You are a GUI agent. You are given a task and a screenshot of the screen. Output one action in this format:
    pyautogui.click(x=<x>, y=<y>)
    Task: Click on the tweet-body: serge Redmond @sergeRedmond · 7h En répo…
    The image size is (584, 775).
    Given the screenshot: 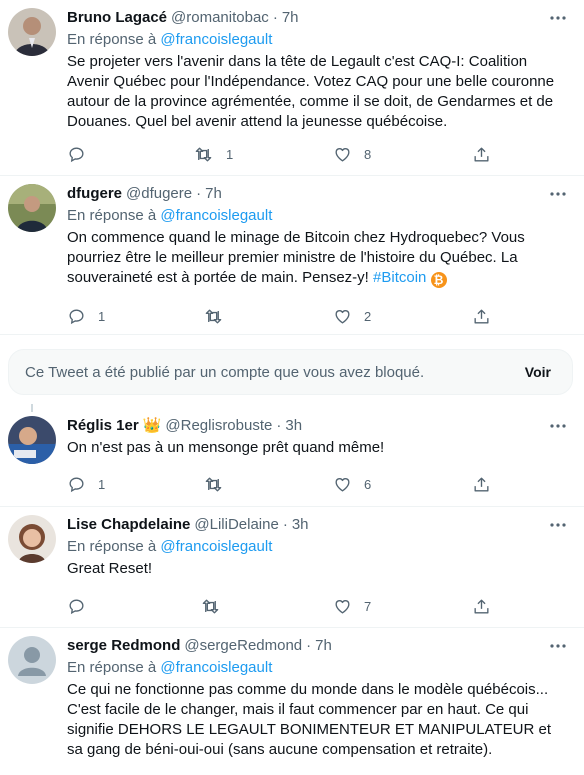 What is the action you would take?
    pyautogui.click(x=318, y=698)
    